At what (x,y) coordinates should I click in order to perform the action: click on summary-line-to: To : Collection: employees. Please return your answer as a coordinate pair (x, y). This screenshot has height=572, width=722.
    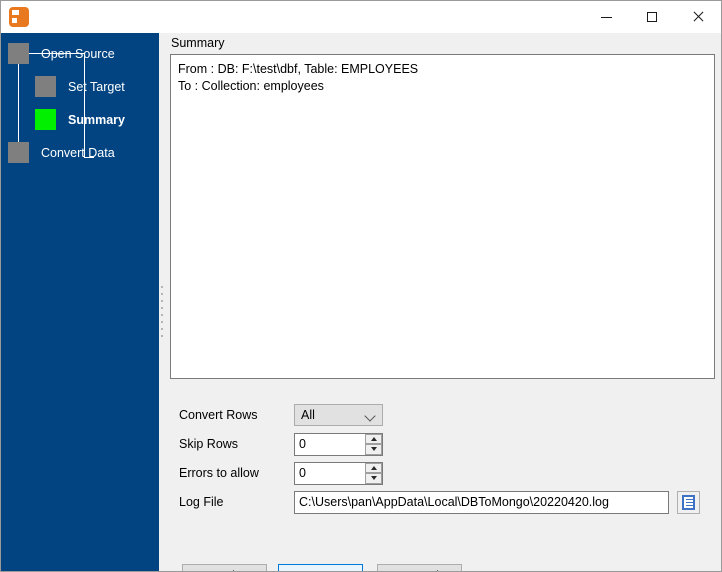
    Looking at the image, I should click on (251, 86).